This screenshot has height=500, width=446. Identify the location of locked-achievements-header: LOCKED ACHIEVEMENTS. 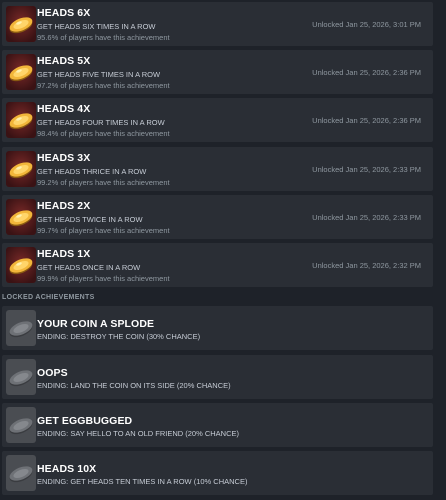
(48, 297).